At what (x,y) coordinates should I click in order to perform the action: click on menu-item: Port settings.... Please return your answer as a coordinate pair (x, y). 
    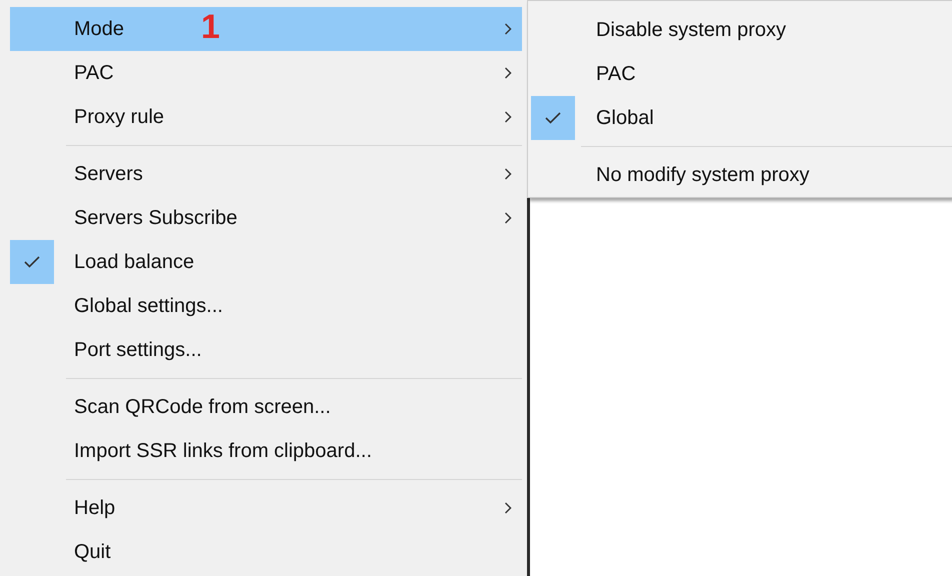
    Looking at the image, I should click on (266, 350).